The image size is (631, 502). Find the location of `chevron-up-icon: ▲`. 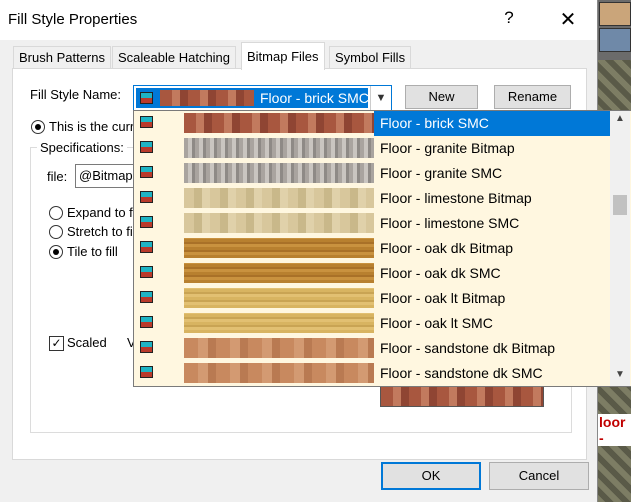

chevron-up-icon: ▲ is located at coordinates (620, 118).